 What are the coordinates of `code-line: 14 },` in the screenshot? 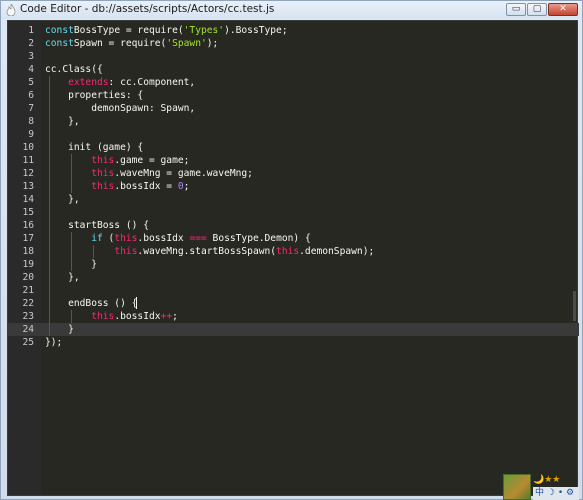 It's located at (293, 199).